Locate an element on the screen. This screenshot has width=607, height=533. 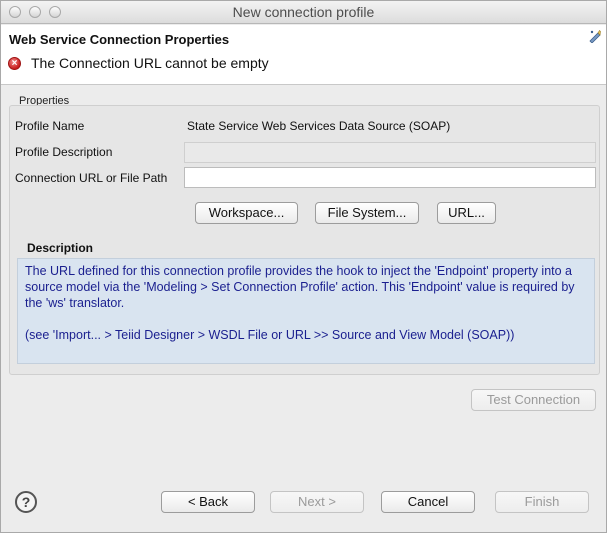
window-title: New connection profile is located at coordinates (303, 12).